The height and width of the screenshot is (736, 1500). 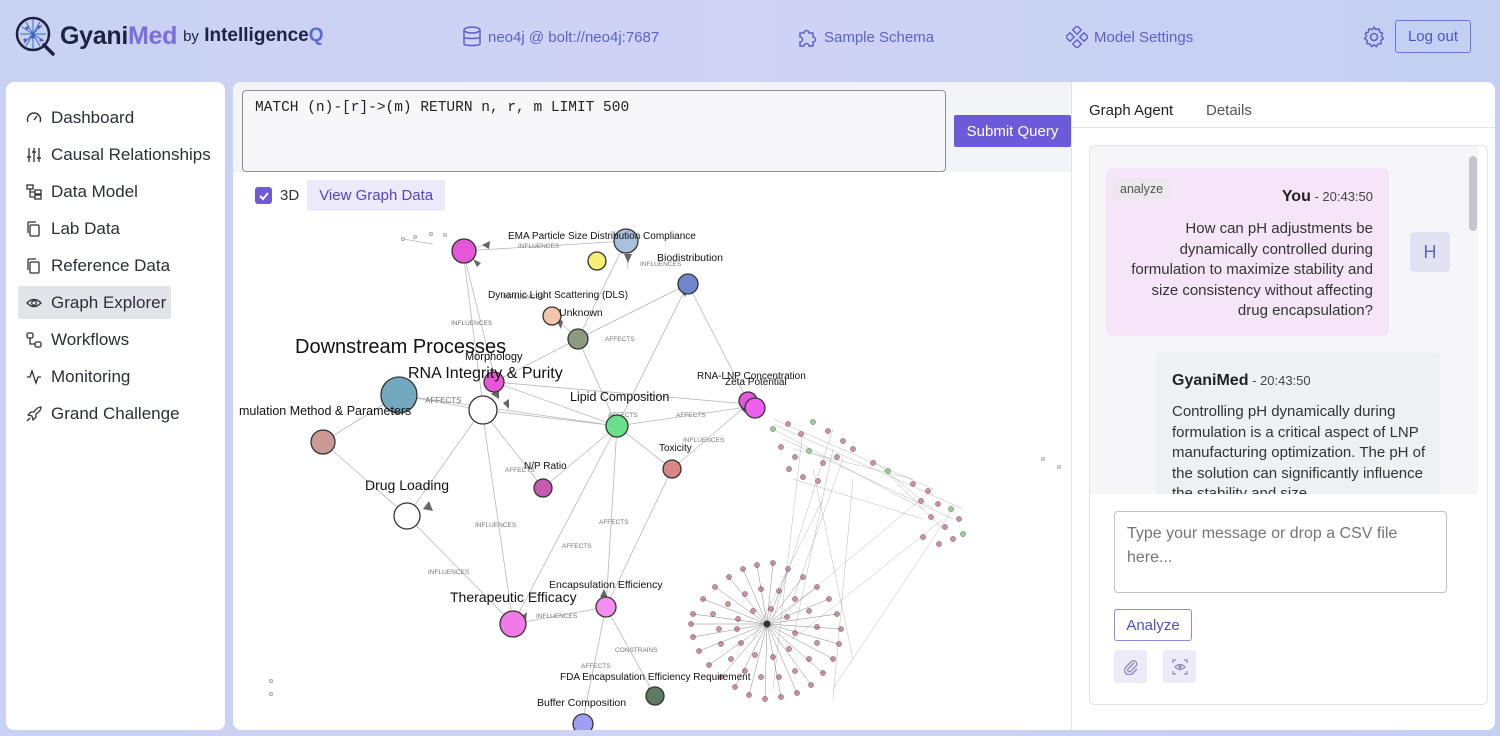 What do you see at coordinates (558, 295) in the screenshot?
I see `node-label-dls: Dynamic Light Scattering (DLS)` at bounding box center [558, 295].